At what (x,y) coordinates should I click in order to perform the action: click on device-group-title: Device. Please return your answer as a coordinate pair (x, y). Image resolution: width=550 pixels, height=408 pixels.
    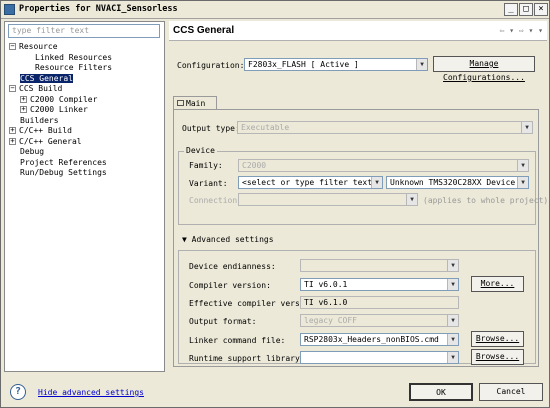
    Looking at the image, I should click on (200, 150).